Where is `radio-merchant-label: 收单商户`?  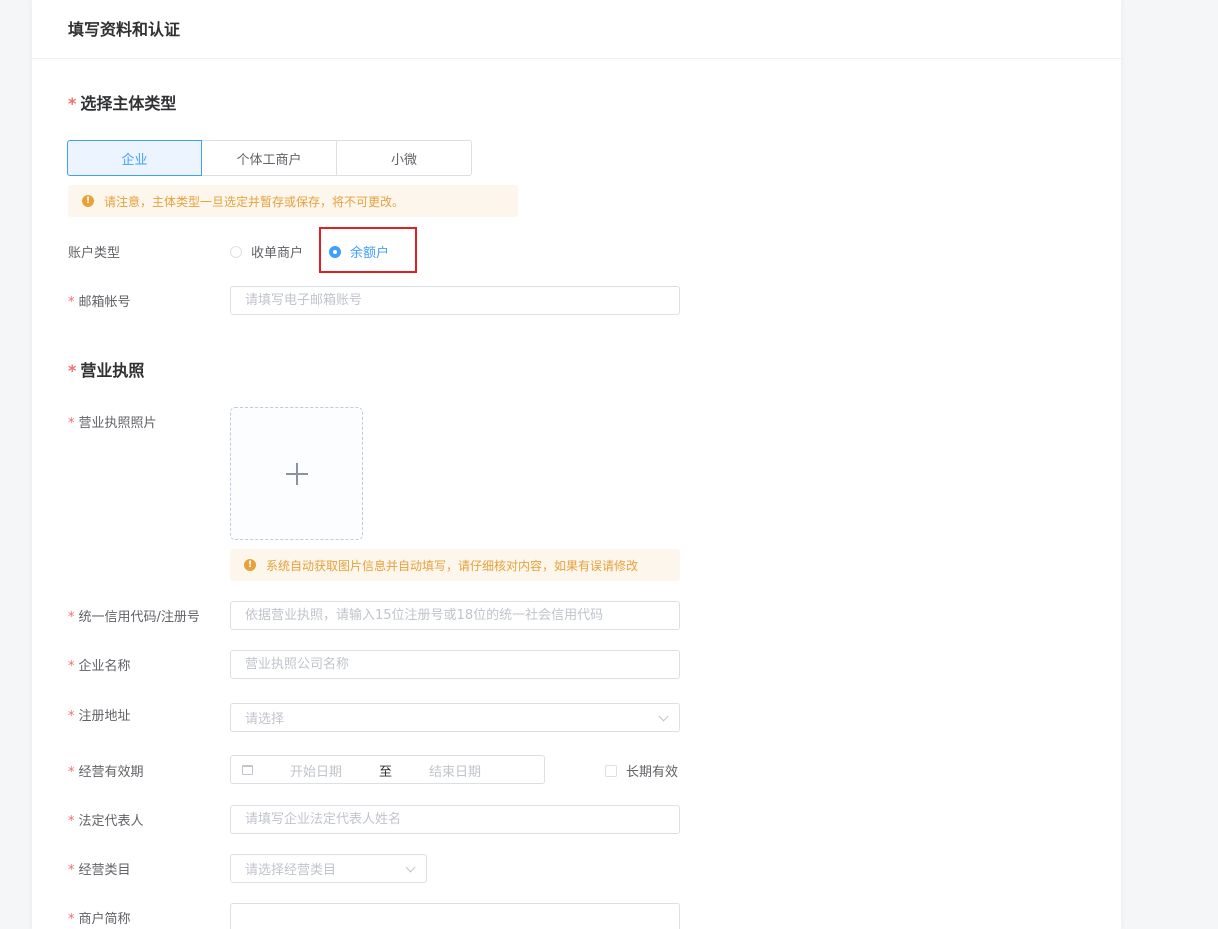 radio-merchant-label: 收单商户 is located at coordinates (277, 253).